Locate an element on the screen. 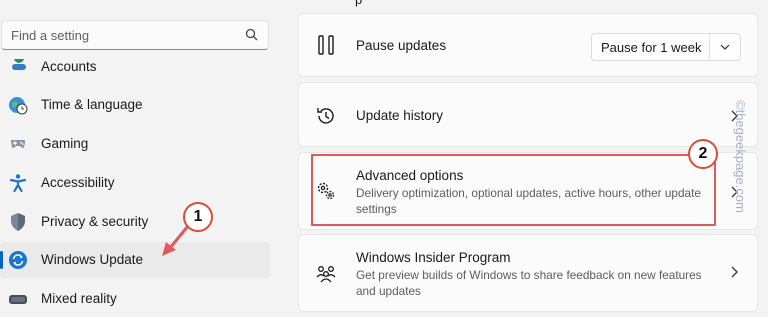 The image size is (768, 317). chevron-down-icon is located at coordinates (725, 47).